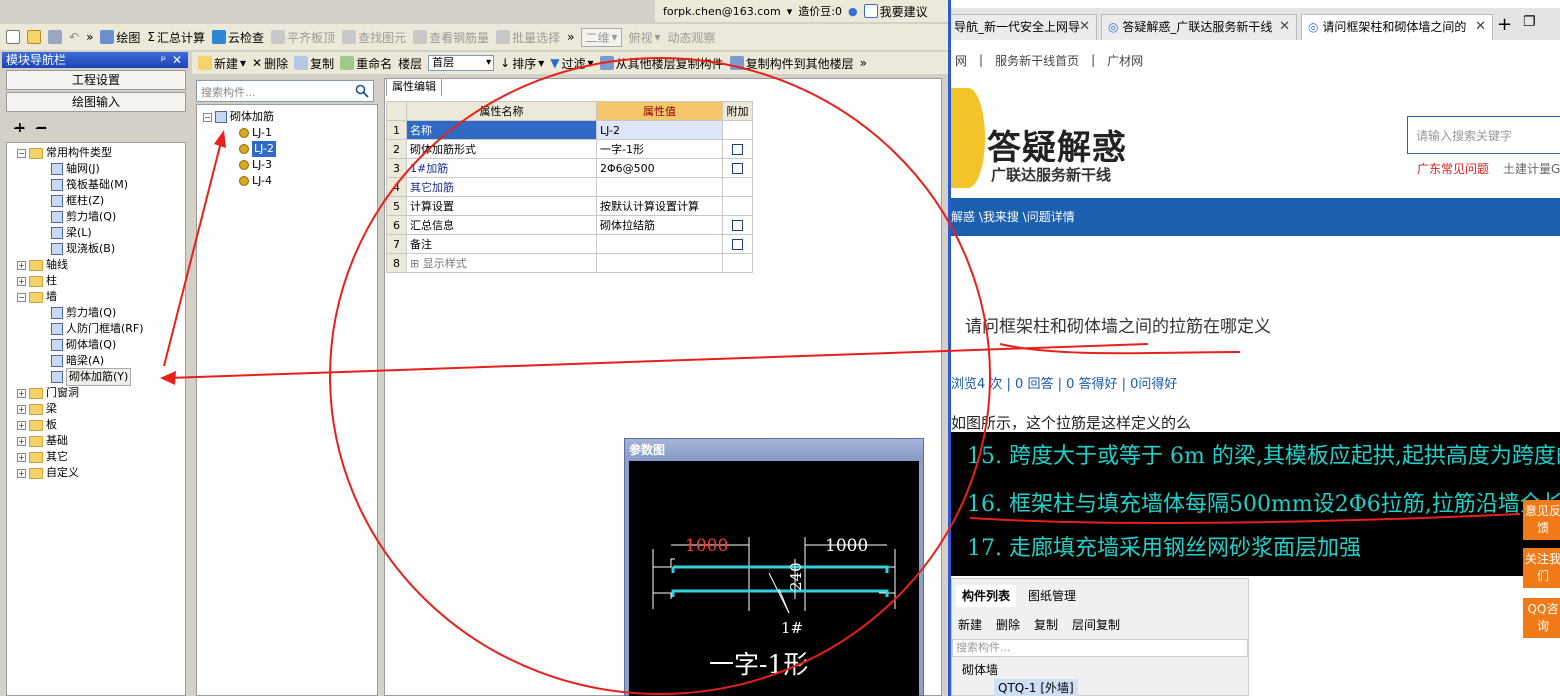 Image resolution: width=1560 pixels, height=696 pixels. What do you see at coordinates (791, 63) in the screenshot?
I see `copy-to-floor-button: 复制构件到其他楼层` at bounding box center [791, 63].